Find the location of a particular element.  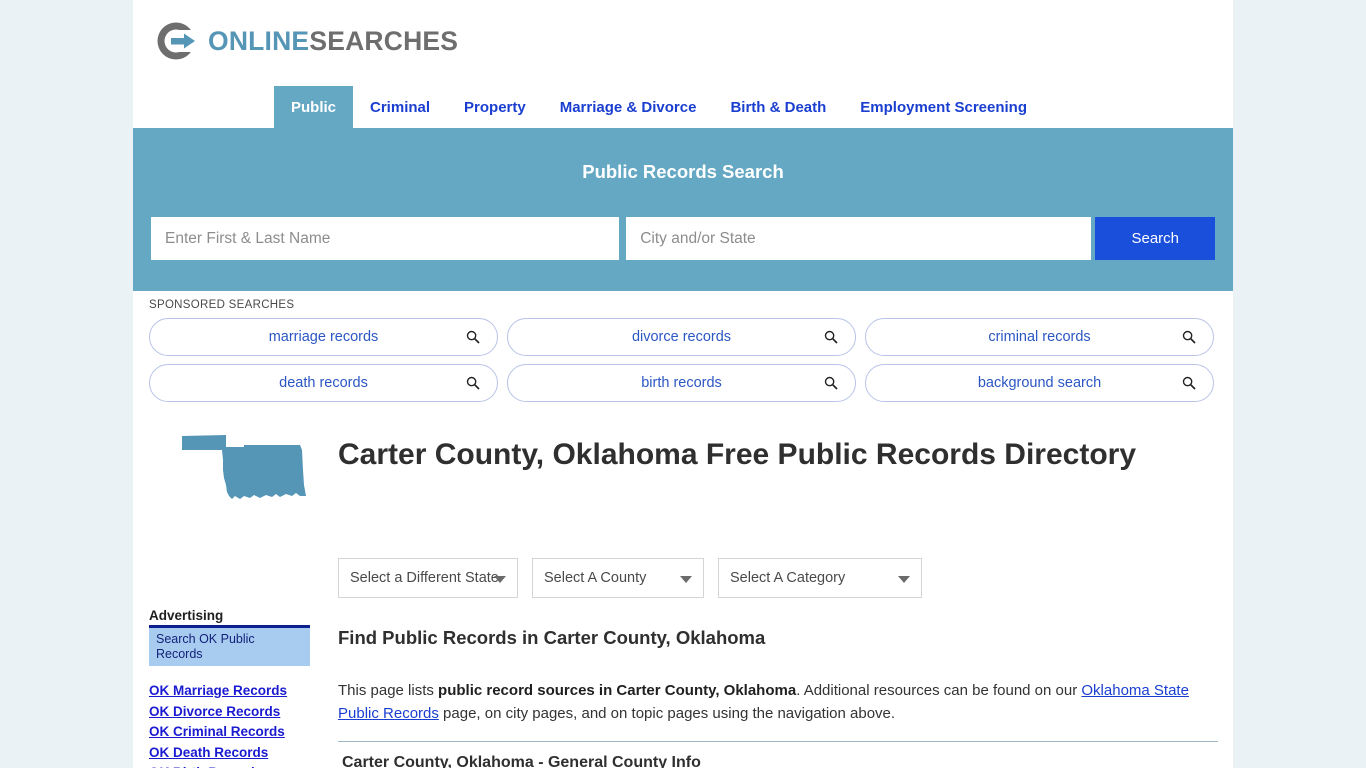

sponsored-pill-criminal-records: criminal records is located at coordinates (1039, 337).